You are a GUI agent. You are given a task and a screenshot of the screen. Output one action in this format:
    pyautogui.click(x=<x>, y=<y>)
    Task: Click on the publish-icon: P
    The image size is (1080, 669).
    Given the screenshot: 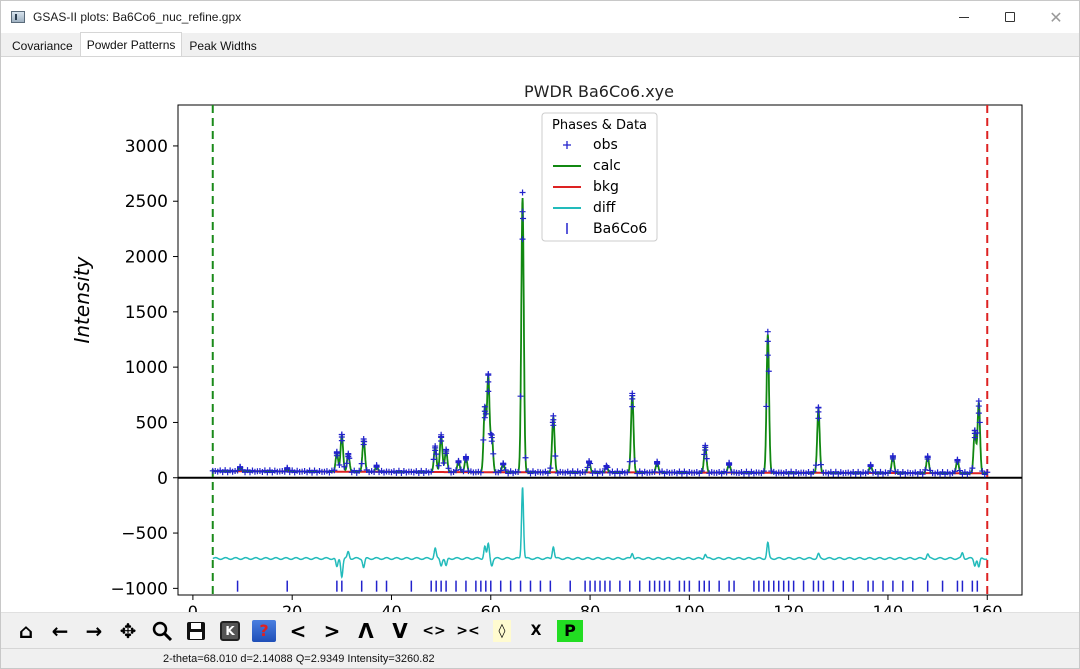 What is the action you would take?
    pyautogui.click(x=570, y=630)
    